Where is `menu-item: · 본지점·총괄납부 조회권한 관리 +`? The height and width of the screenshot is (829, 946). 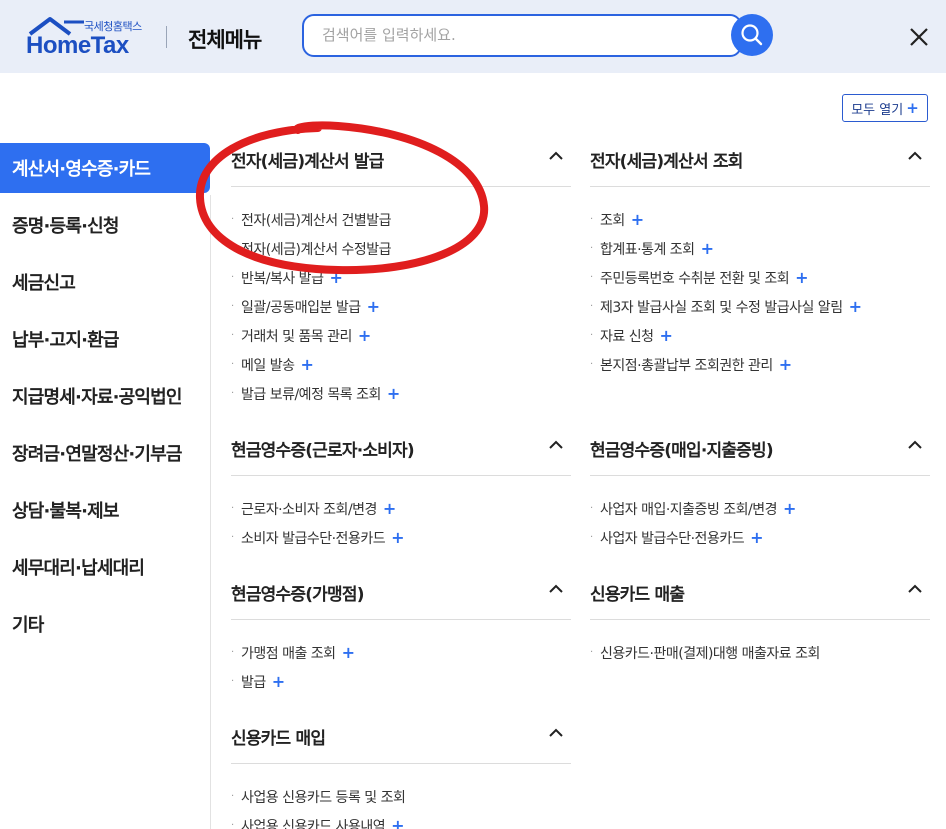
menu-item: · 본지점·총괄납부 조회권한 관리 + is located at coordinates (760, 364).